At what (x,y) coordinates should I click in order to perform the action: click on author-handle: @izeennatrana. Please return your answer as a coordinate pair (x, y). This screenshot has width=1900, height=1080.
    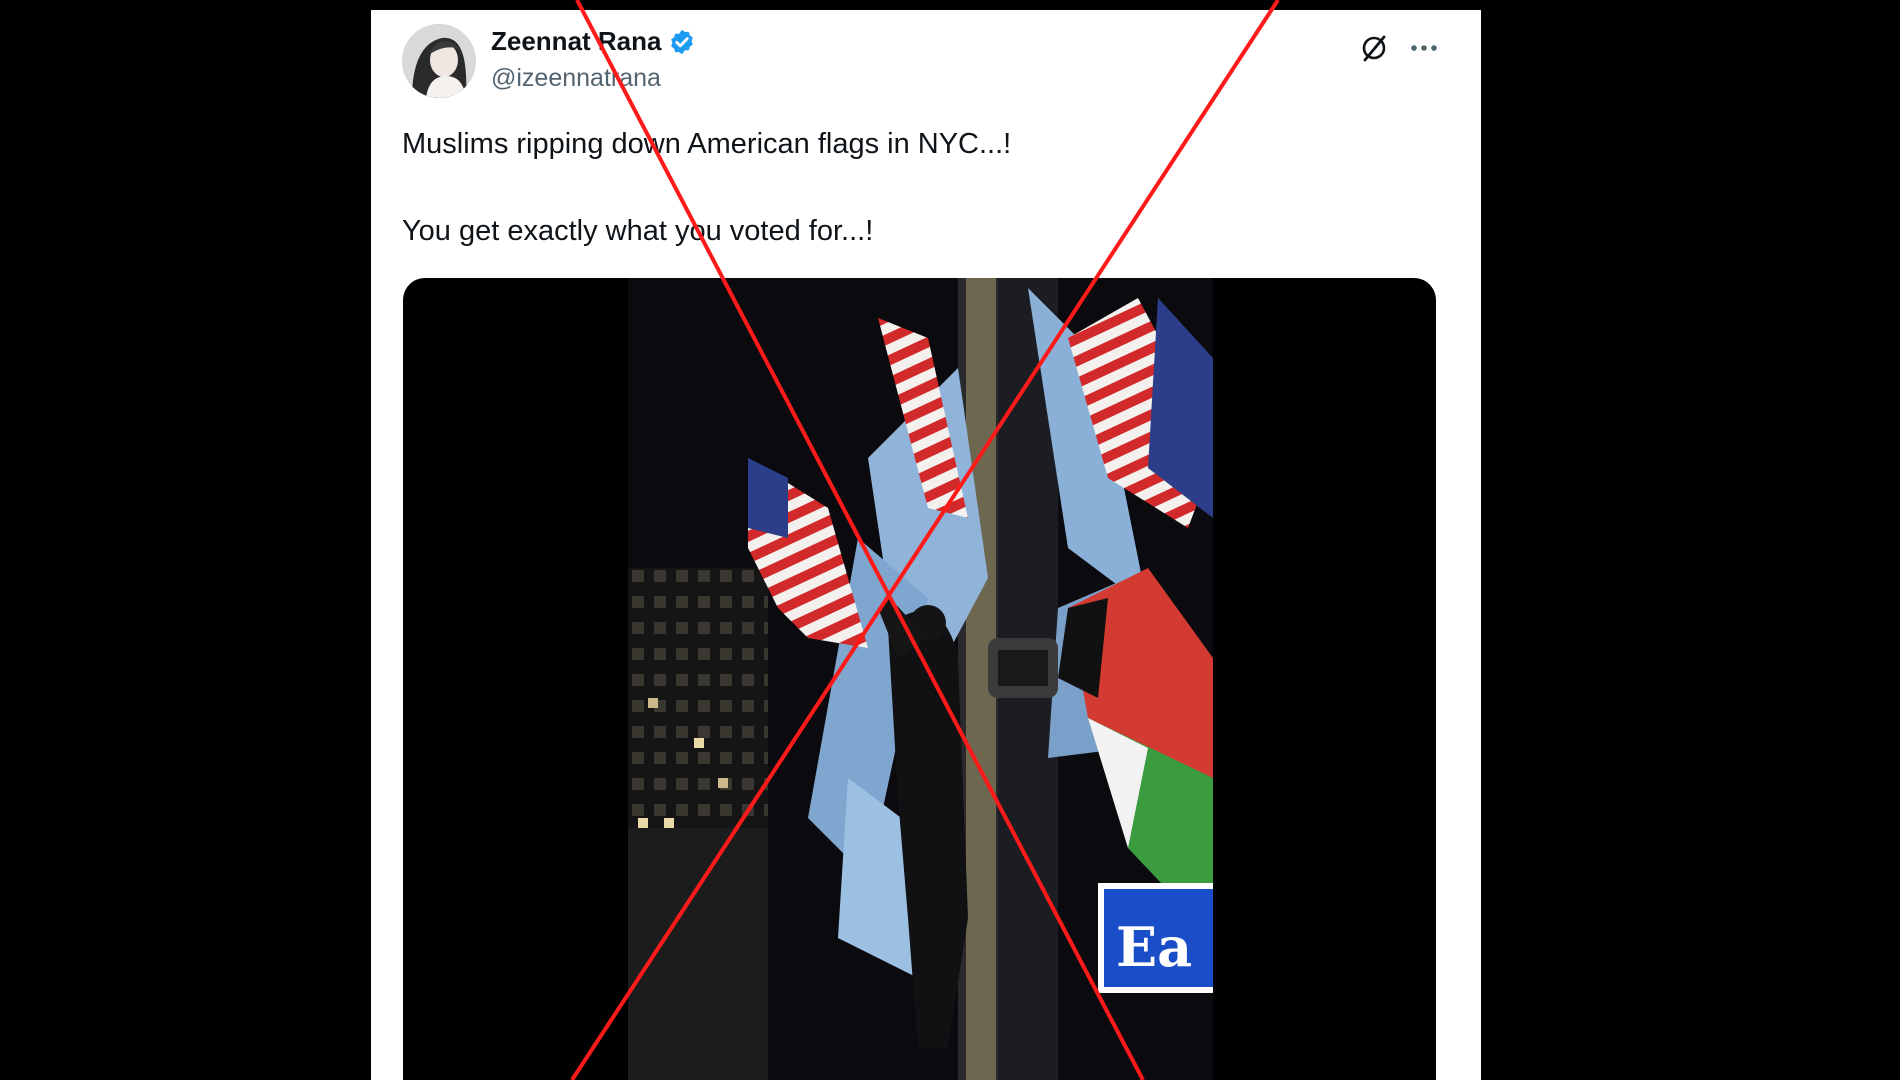
    Looking at the image, I should click on (576, 78).